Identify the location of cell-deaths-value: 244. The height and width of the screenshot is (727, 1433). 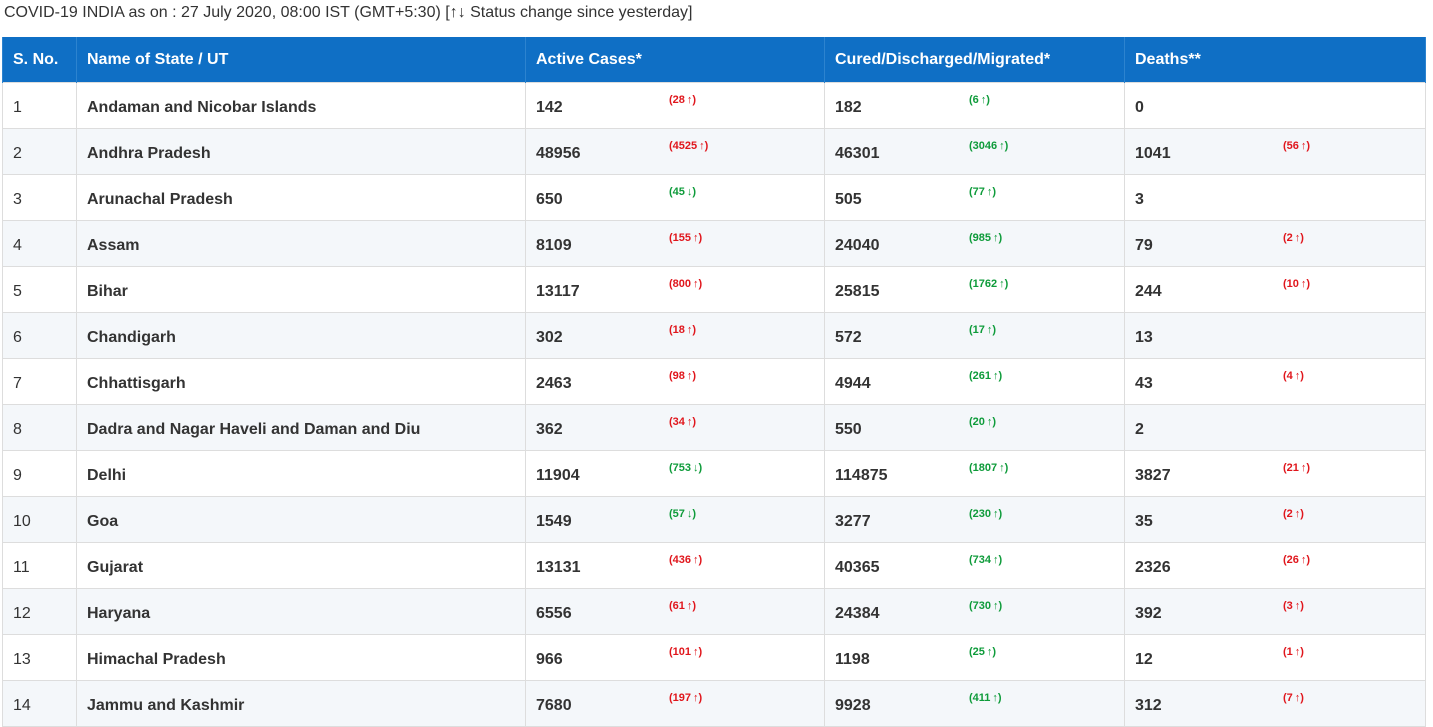
(1148, 291).